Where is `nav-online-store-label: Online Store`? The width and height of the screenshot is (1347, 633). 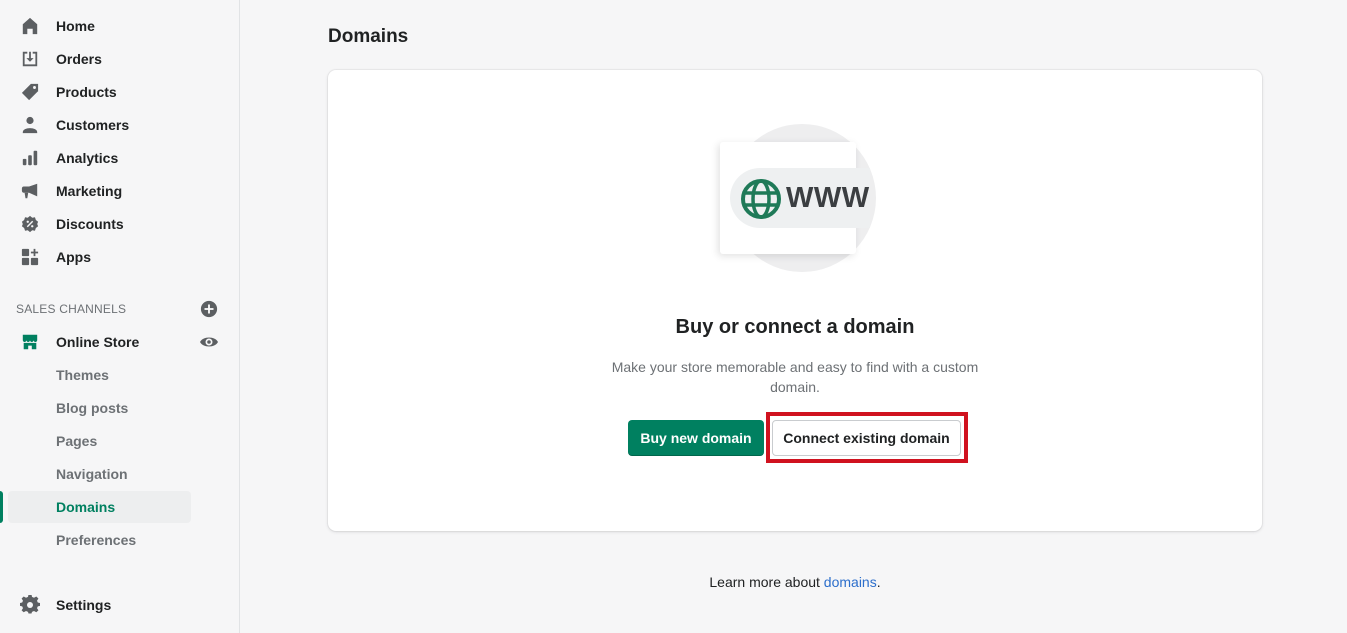
nav-online-store-label: Online Store is located at coordinates (98, 342).